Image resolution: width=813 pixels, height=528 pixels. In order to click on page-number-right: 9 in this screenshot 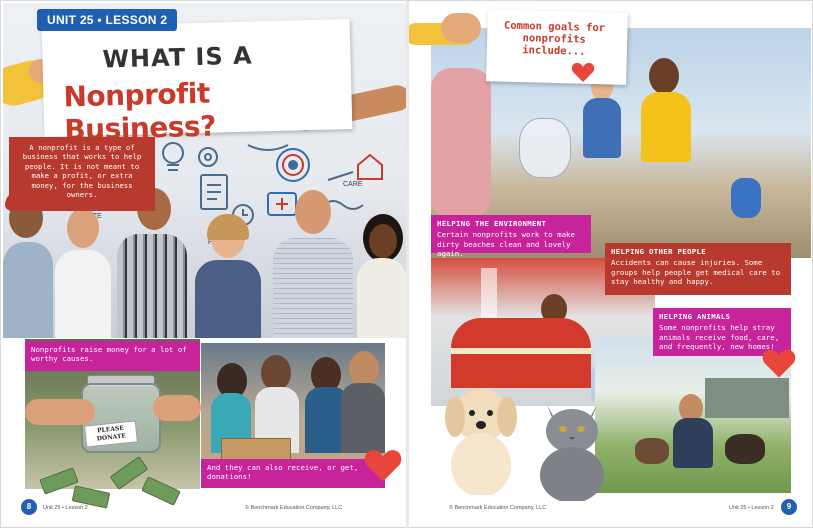, I will do `click(789, 507)`.